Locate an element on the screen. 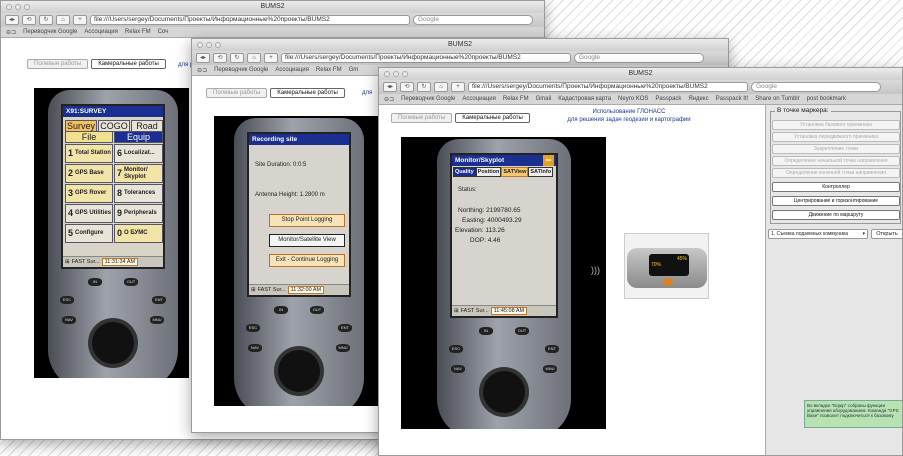 The width and height of the screenshot is (903, 456). tab-position: Position is located at coordinates (488, 172).